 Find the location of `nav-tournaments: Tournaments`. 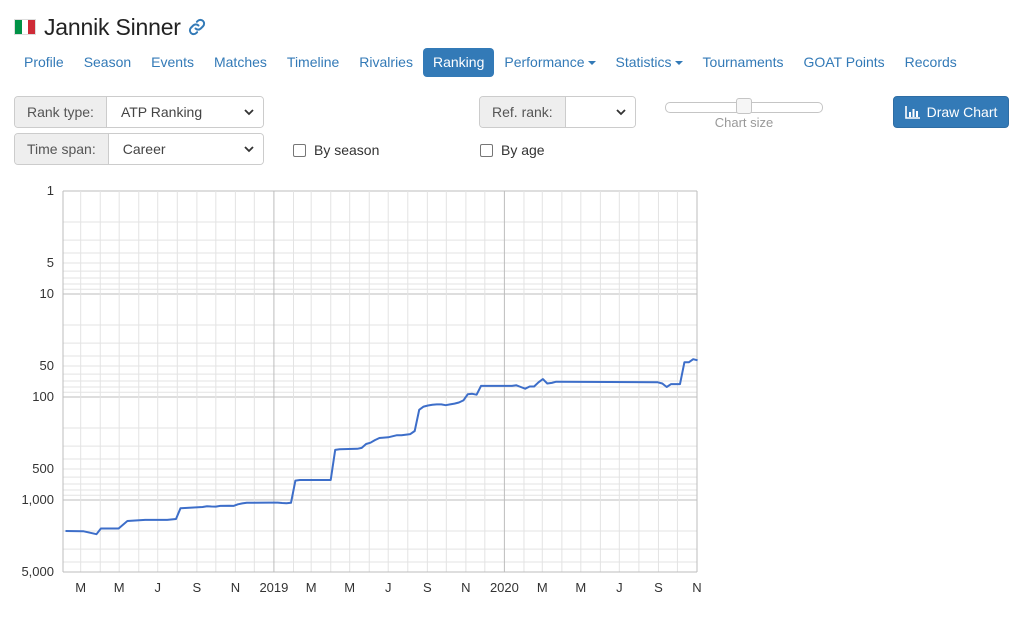

nav-tournaments: Tournaments is located at coordinates (743, 62).